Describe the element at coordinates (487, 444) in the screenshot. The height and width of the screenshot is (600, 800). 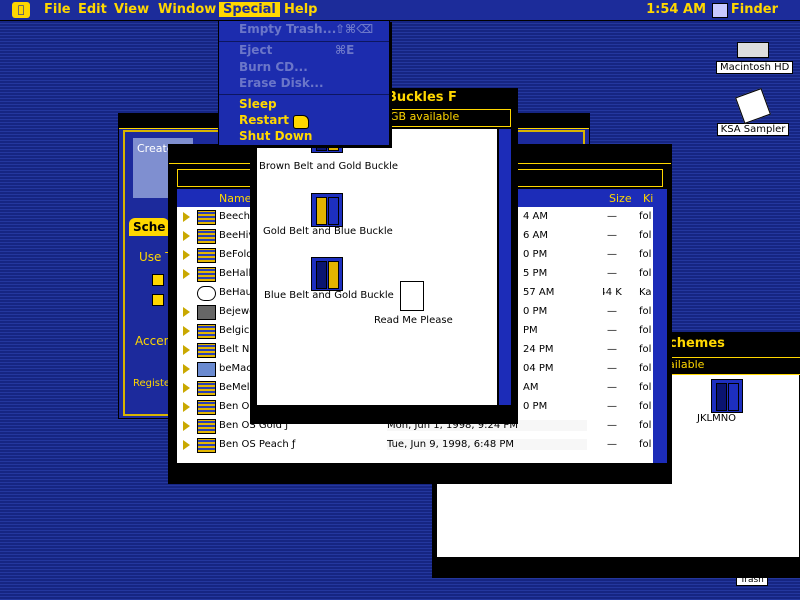
I see `row-date: Tue, Jun 9, 1998, 6:48 PM` at that location.